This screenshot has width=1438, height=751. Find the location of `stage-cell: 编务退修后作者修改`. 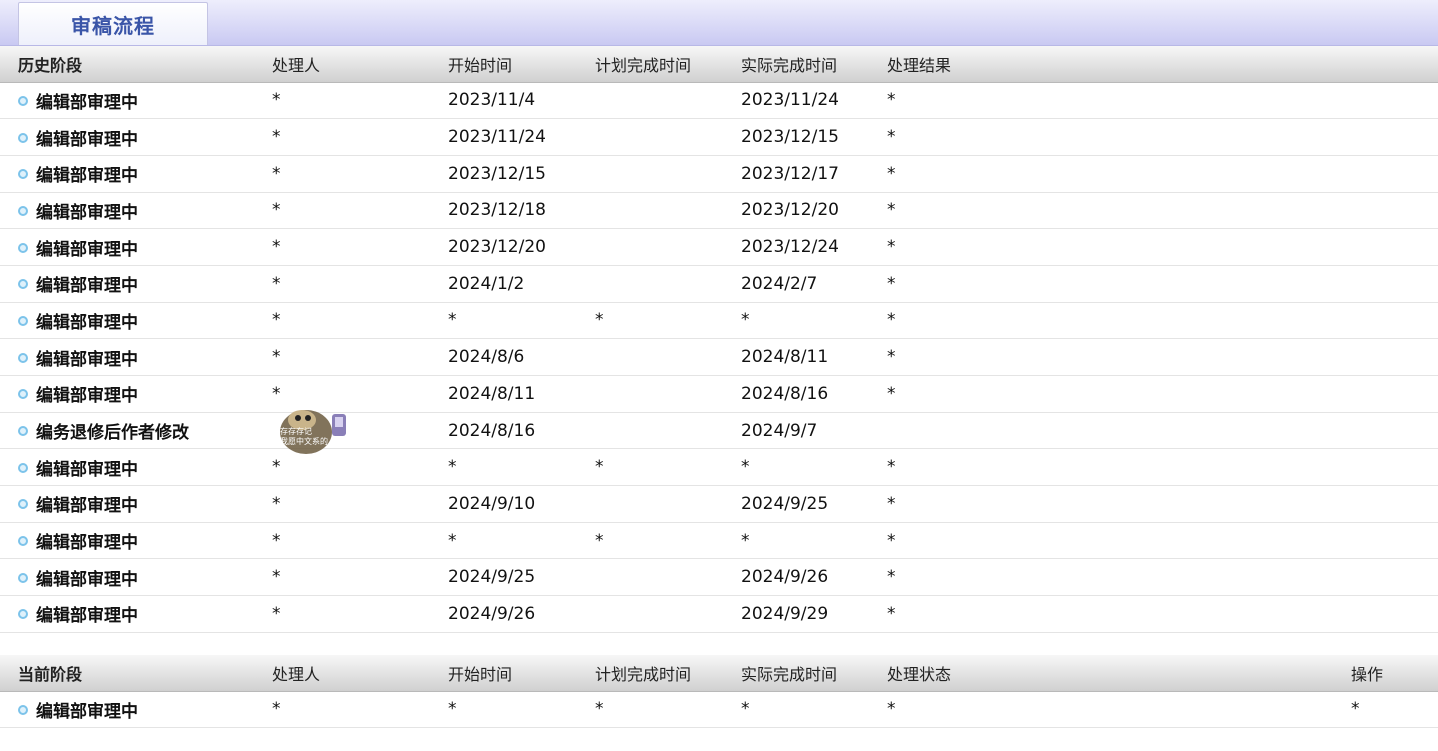

stage-cell: 编务退修后作者修改 is located at coordinates (136, 431).